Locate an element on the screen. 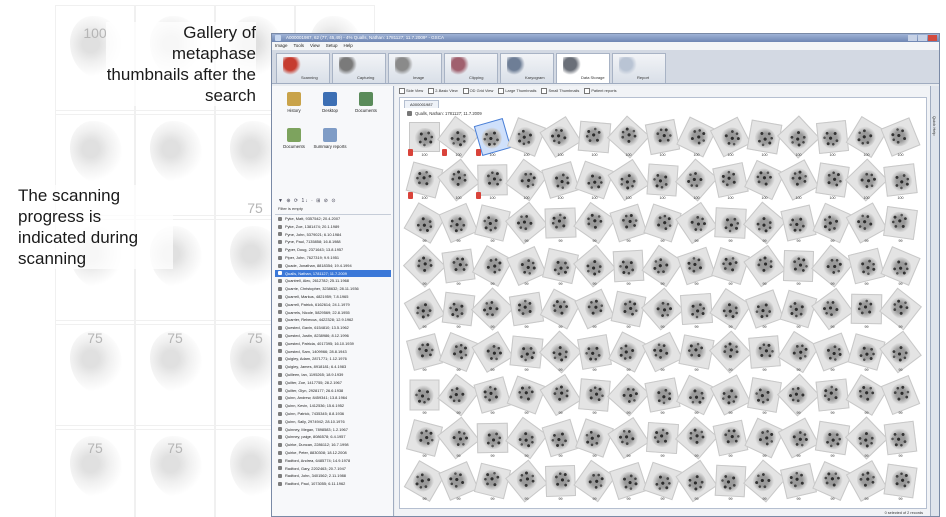 Image resolution: width=946 pixels, height=517 pixels. patient-list-item: Quirke, Duncan, 2286112; 16.7.1998 is located at coordinates (333, 445).